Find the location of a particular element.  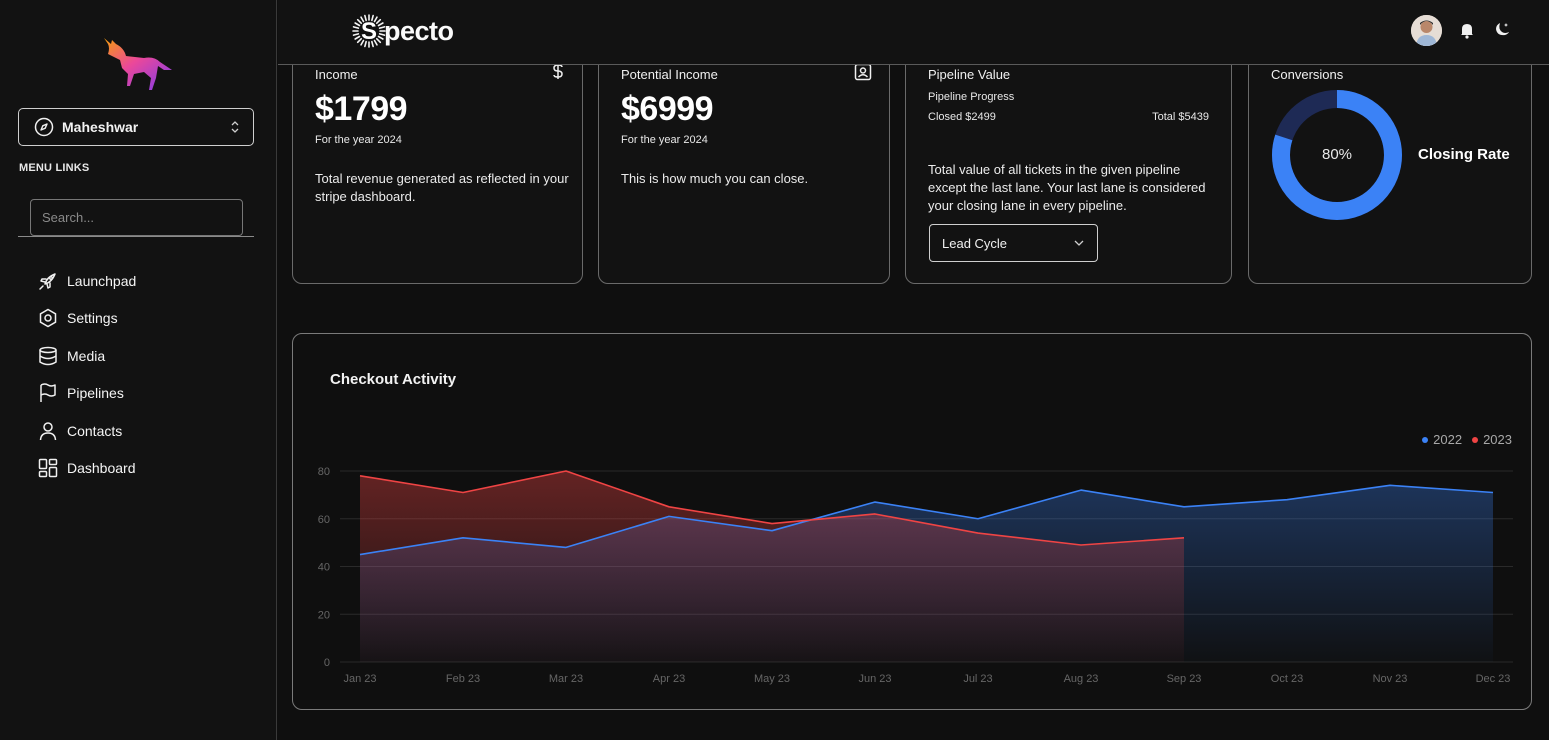

y-tick-label: 80 is located at coordinates (324, 472).